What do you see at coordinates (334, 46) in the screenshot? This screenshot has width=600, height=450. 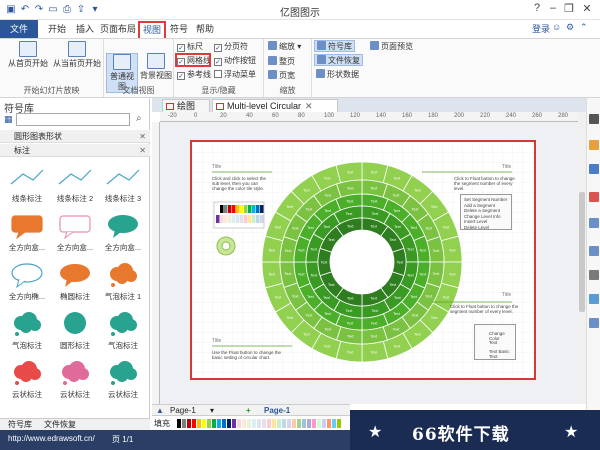 I see `symbol-lib-toggle: 符号库` at bounding box center [334, 46].